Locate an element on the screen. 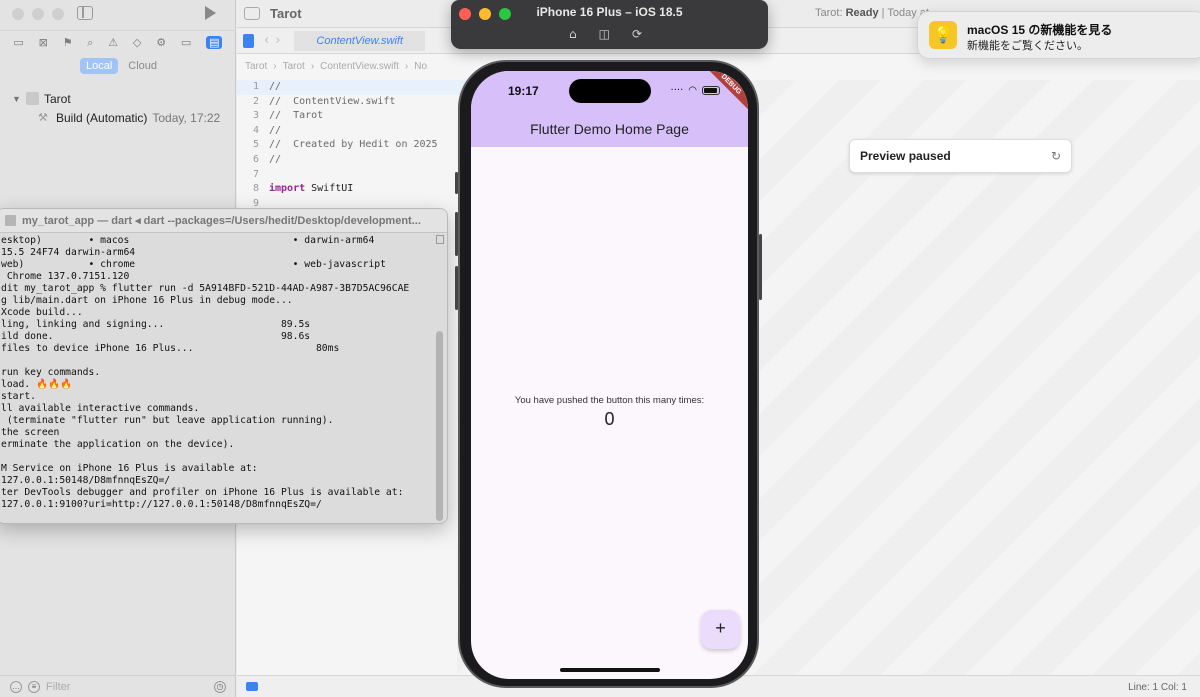  line-number: 6 is located at coordinates (255, 159).